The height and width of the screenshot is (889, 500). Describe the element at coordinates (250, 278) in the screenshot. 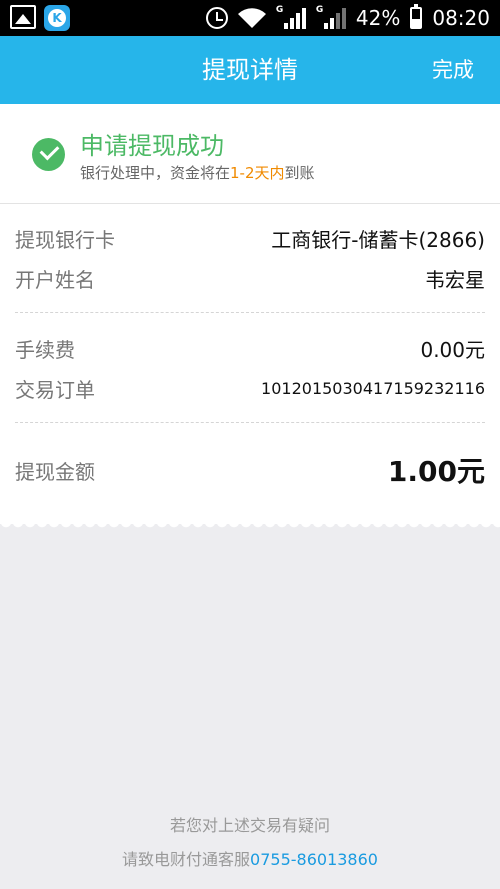

I see `account-name-row: 开户姓名 韦宏星` at that location.